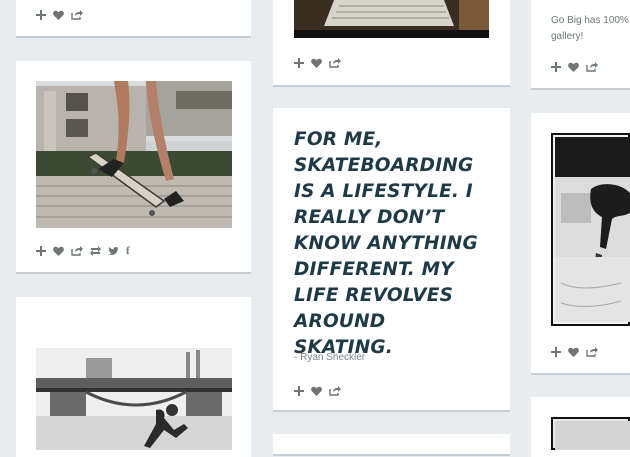  Describe the element at coordinates (113, 251) in the screenshot. I see `twitter-icon` at that location.